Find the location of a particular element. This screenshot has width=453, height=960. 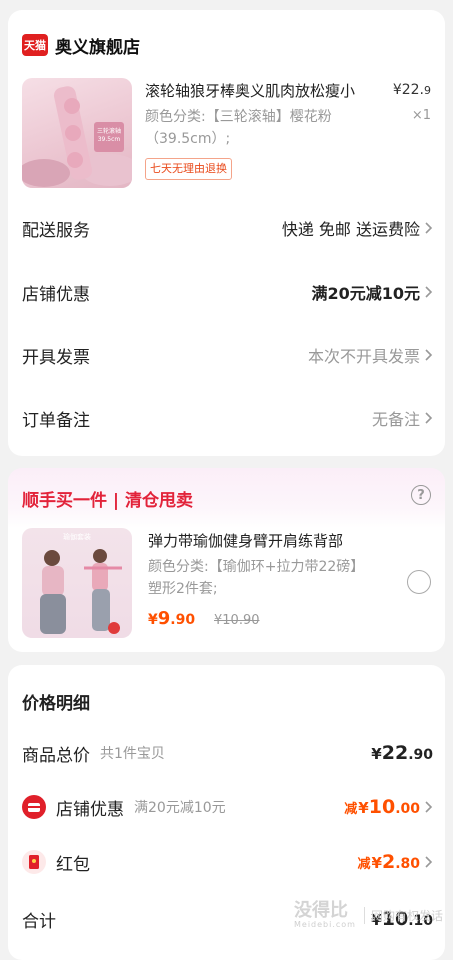

shop-icon is located at coordinates (34, 807).